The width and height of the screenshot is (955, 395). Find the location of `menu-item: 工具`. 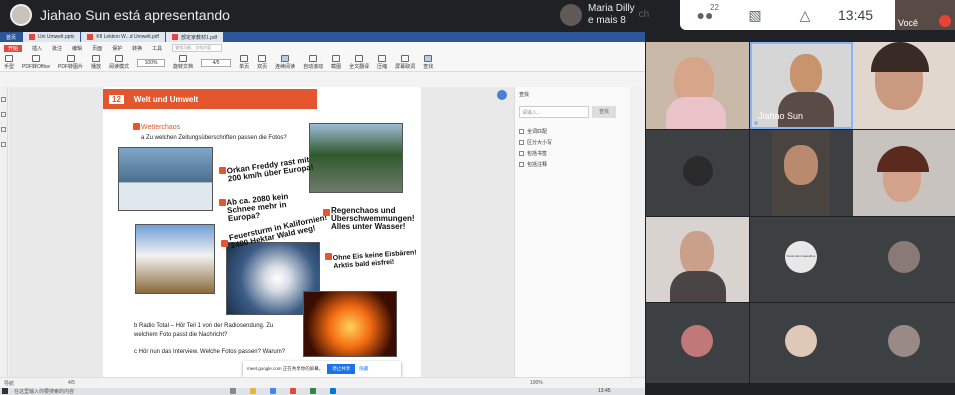

menu-item: 工具 is located at coordinates (157, 48).